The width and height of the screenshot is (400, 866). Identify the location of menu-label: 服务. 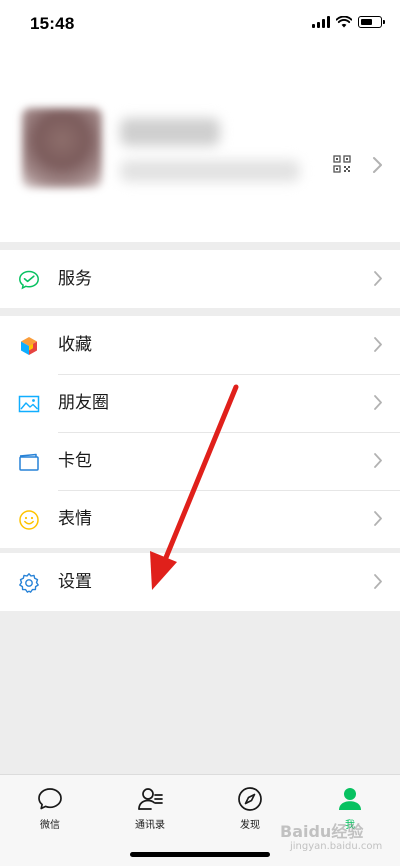
(75, 279).